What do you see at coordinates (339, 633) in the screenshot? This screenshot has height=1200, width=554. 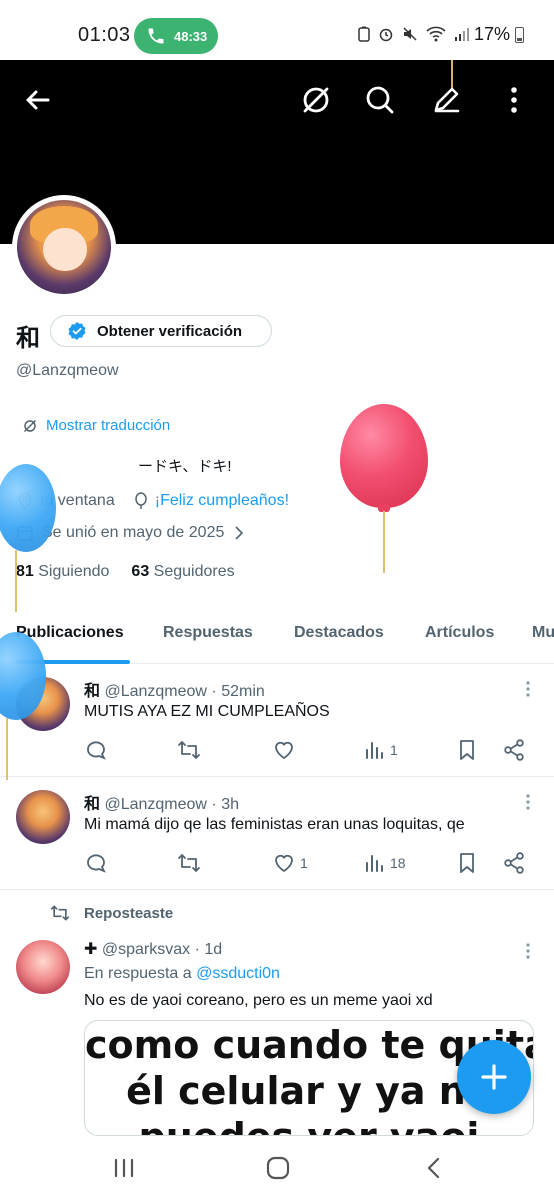 I see `tab-highlights: Destacados` at bounding box center [339, 633].